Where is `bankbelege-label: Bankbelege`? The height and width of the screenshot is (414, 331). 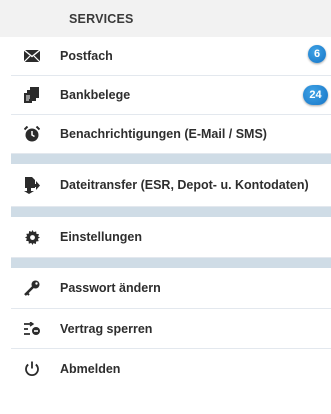
bankbelege-label: Bankbelege is located at coordinates (95, 95).